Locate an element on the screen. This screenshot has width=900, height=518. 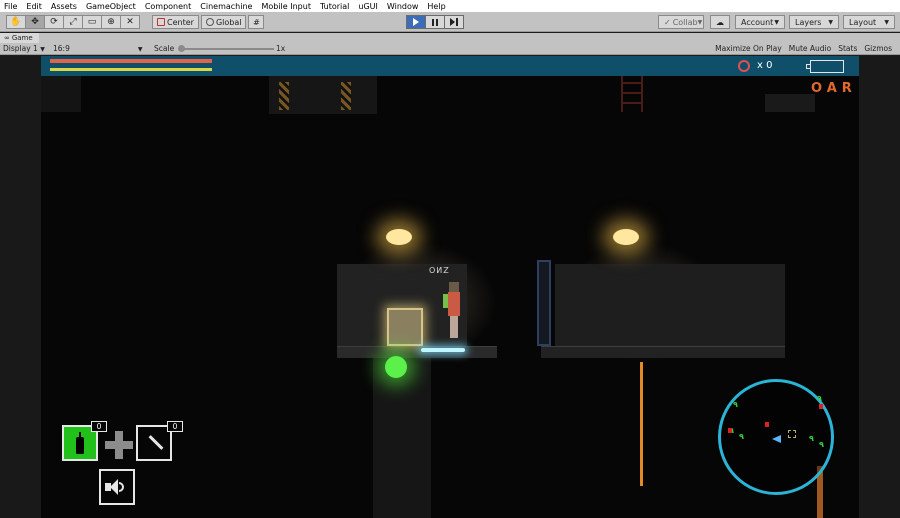
tab-game: ∞ Game is located at coordinates (19, 38).